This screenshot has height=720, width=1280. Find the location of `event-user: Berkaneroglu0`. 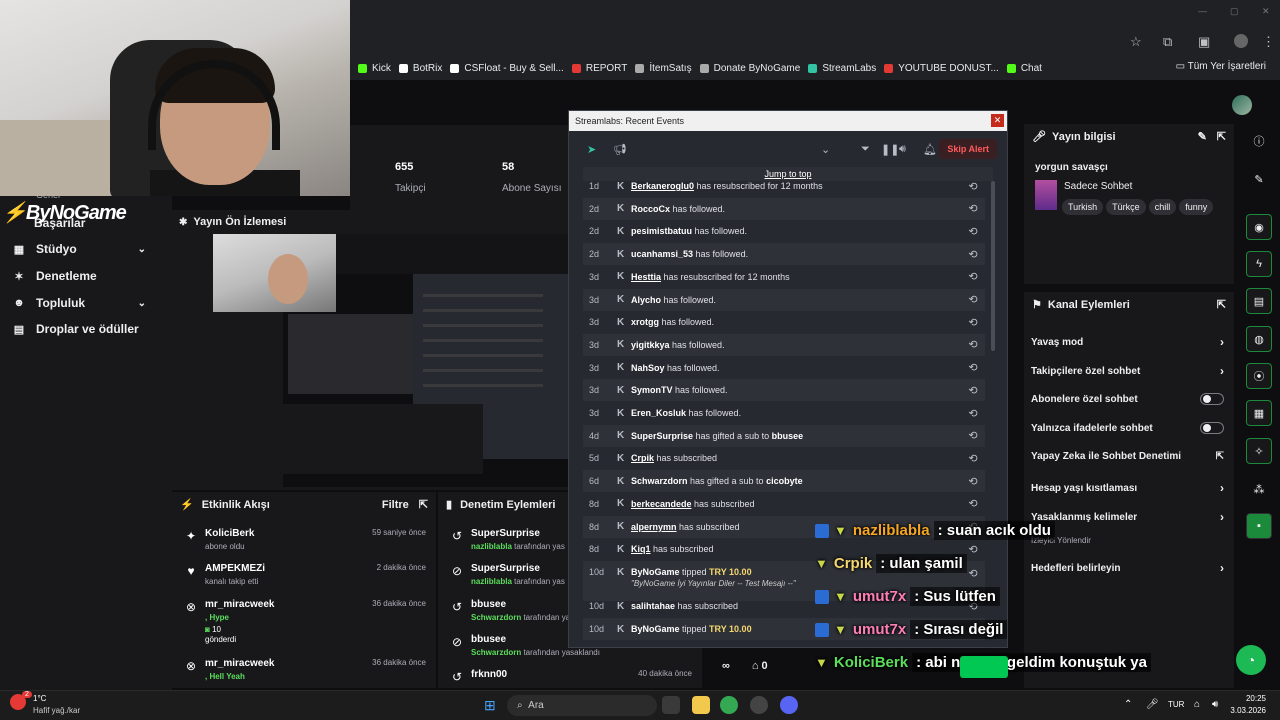

event-user: Berkaneroglu0 is located at coordinates (662, 186).